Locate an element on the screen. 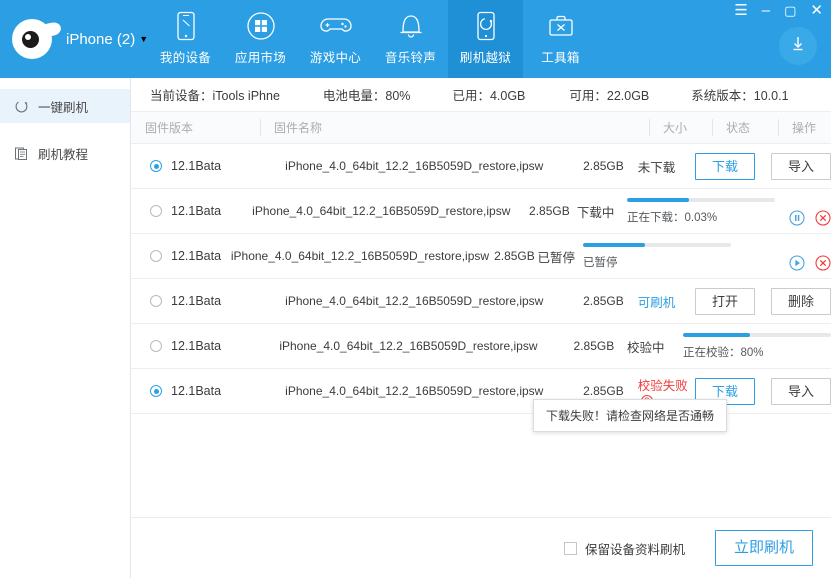  row-actions: 正在校验：80% is located at coordinates (757, 346).